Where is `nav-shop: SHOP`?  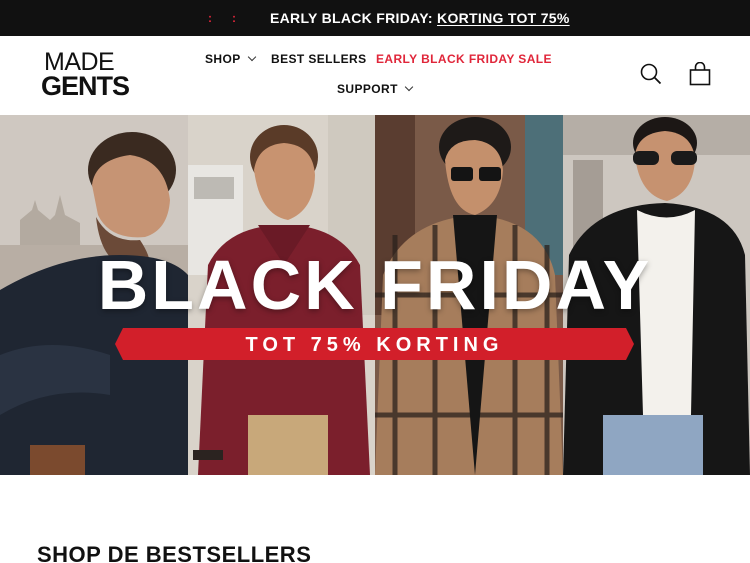 nav-shop: SHOP is located at coordinates (230, 59).